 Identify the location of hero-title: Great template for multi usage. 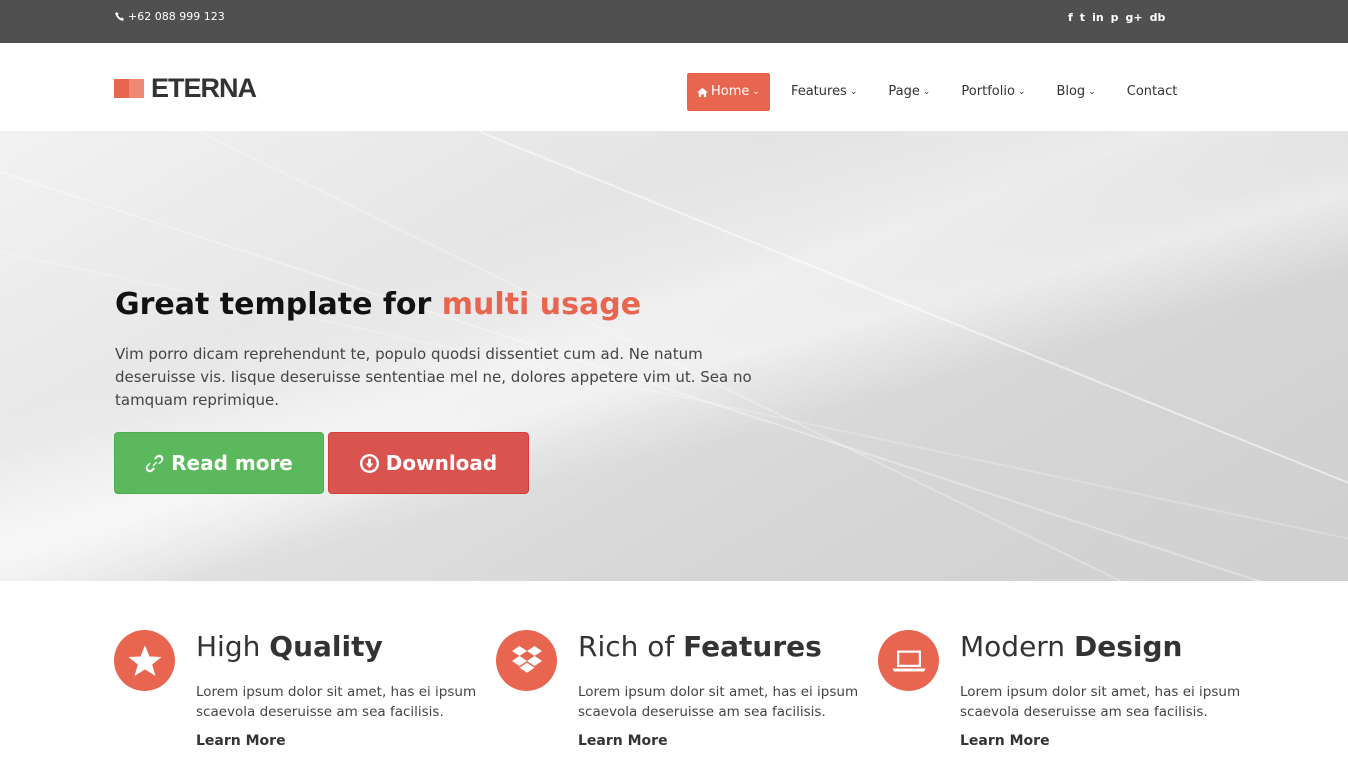
(378, 304).